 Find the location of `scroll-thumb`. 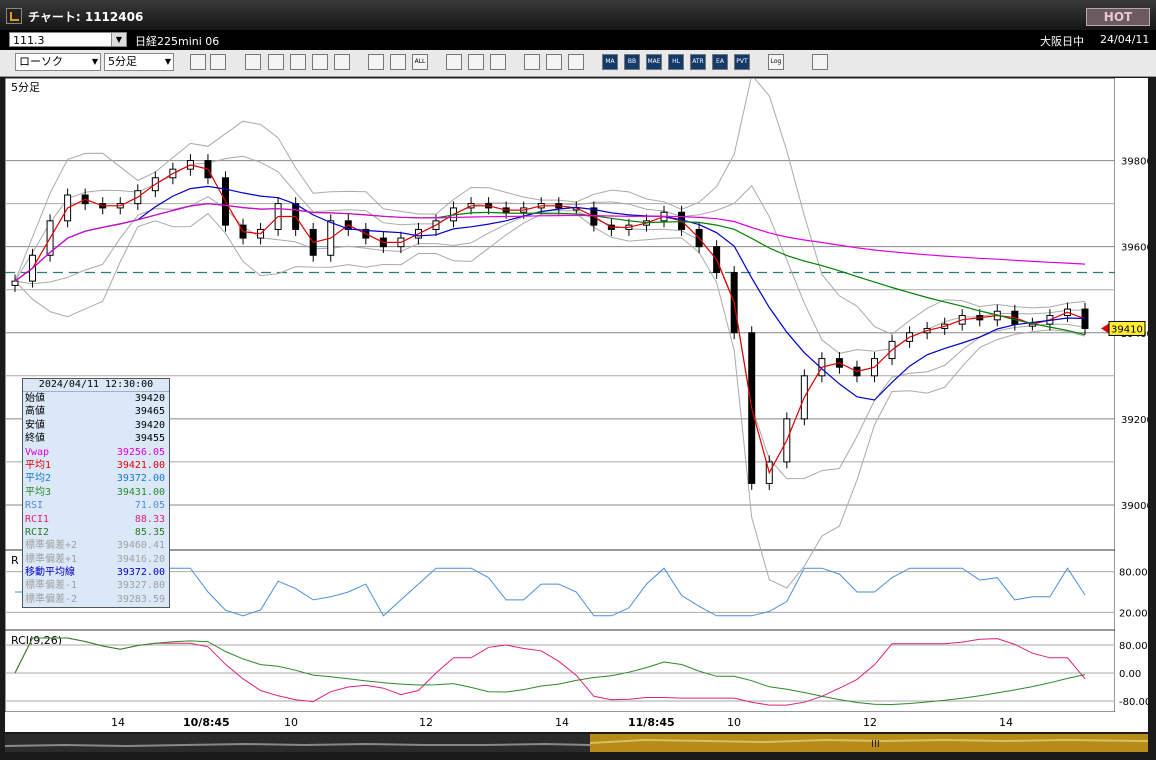

scroll-thumb is located at coordinates (869, 743).